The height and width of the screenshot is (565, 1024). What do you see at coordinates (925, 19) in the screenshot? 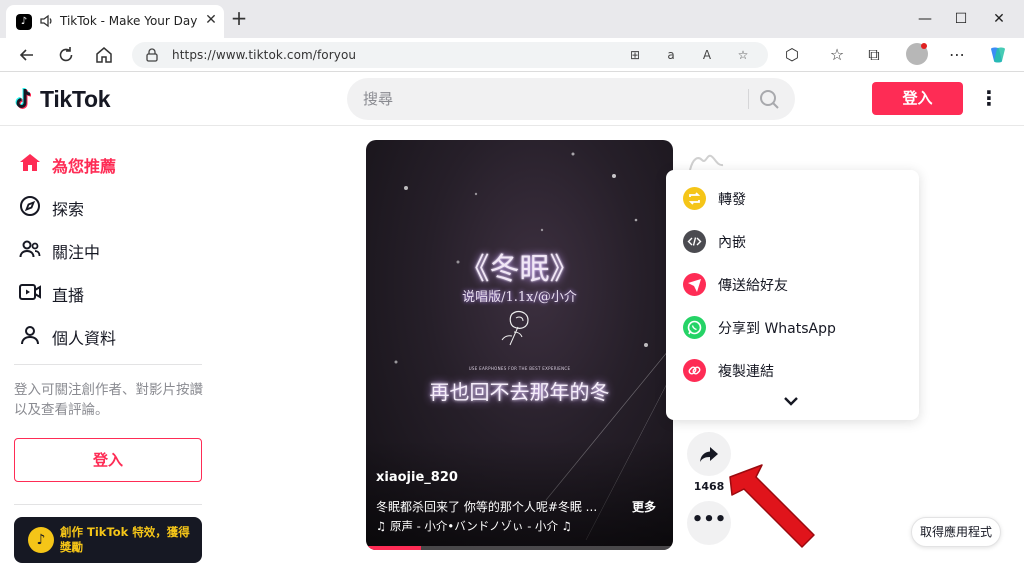
I see `minimize-button: —` at bounding box center [925, 19].